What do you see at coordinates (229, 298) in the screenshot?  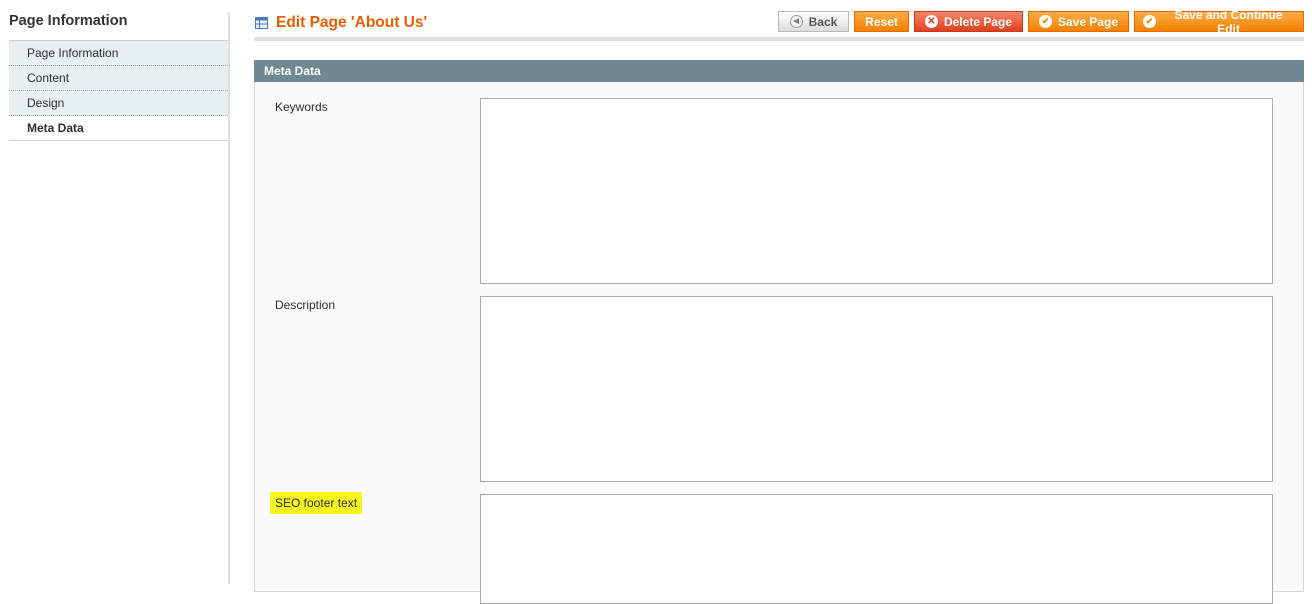 I see `sidebar-divider` at bounding box center [229, 298].